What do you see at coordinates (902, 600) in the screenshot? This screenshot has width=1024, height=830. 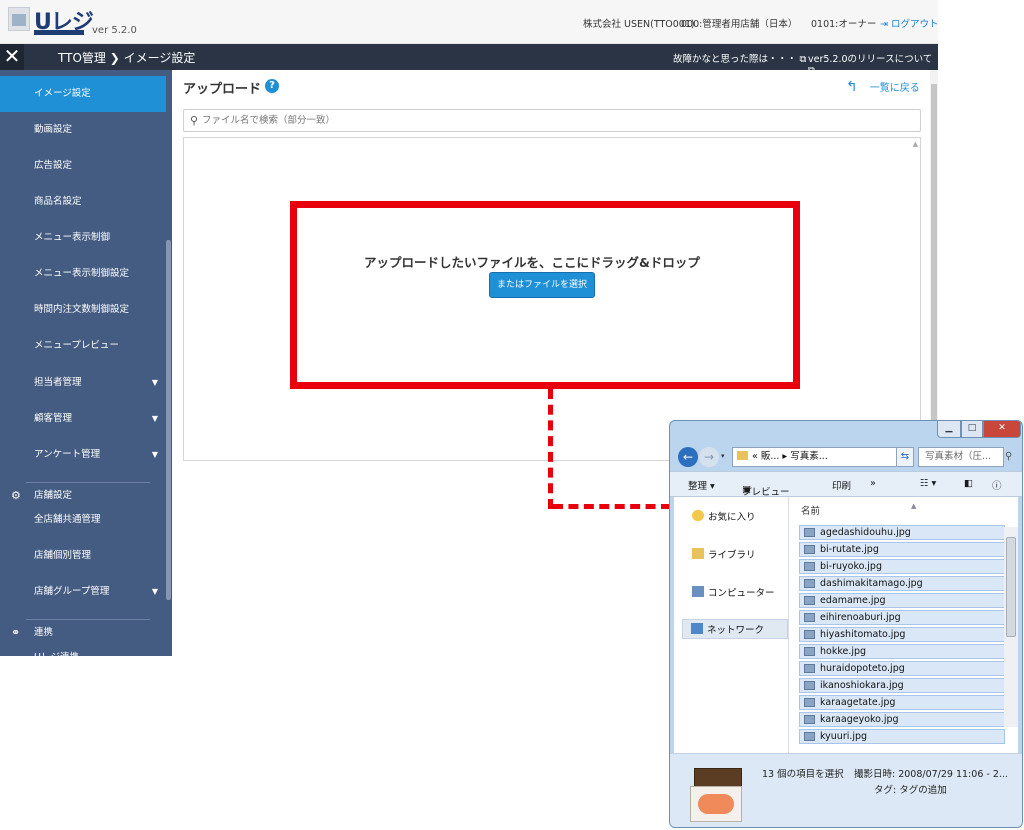 I see `file-row: edamame.jpg` at bounding box center [902, 600].